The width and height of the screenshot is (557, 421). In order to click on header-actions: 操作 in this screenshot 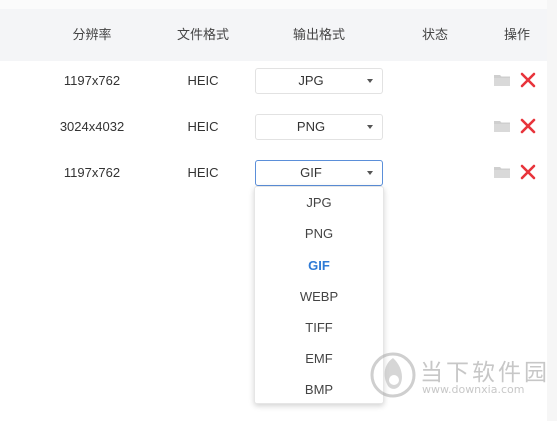, I will do `click(516, 34)`.